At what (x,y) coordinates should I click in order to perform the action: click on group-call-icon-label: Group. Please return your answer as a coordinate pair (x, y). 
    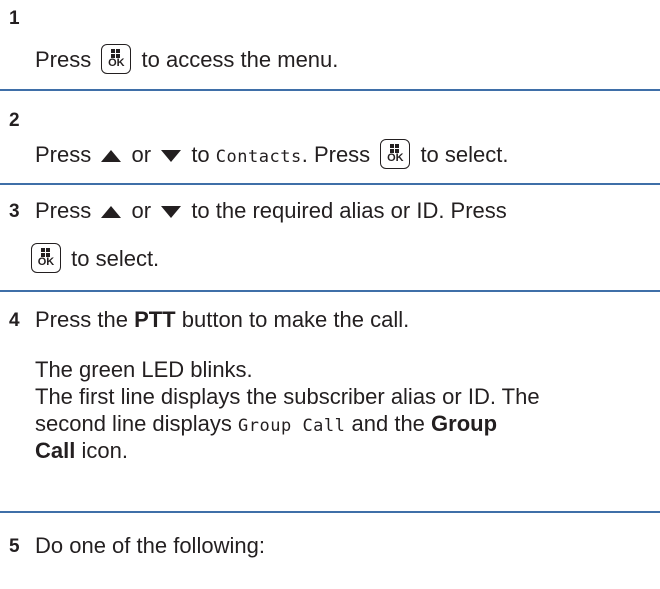
    Looking at the image, I should click on (464, 423).